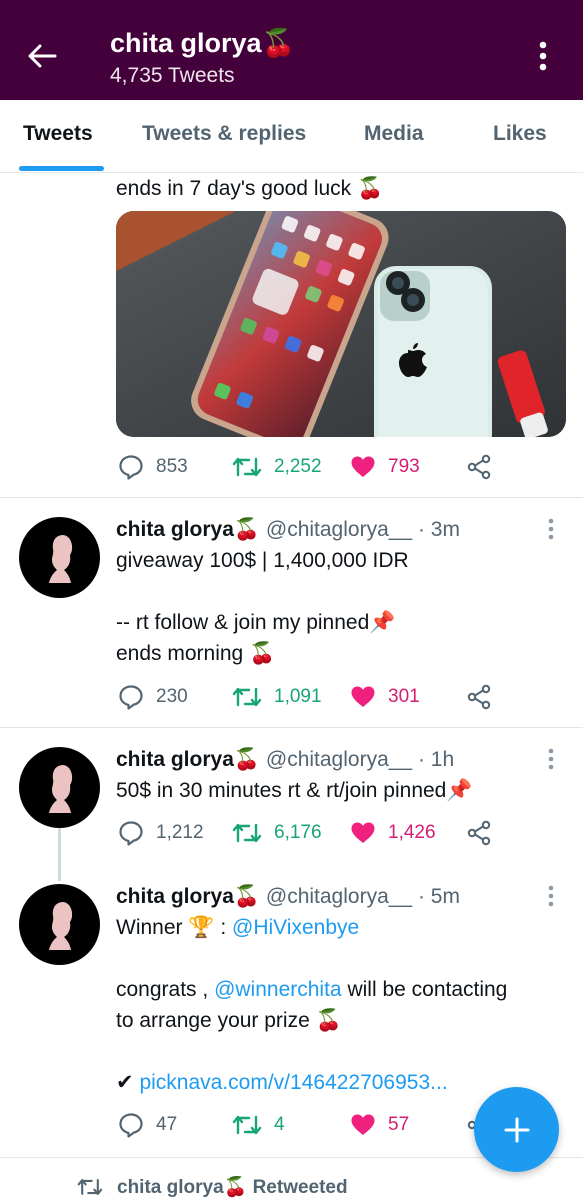 The height and width of the screenshot is (1200, 583). I want to click on reply-count: 1,212, so click(180, 832).